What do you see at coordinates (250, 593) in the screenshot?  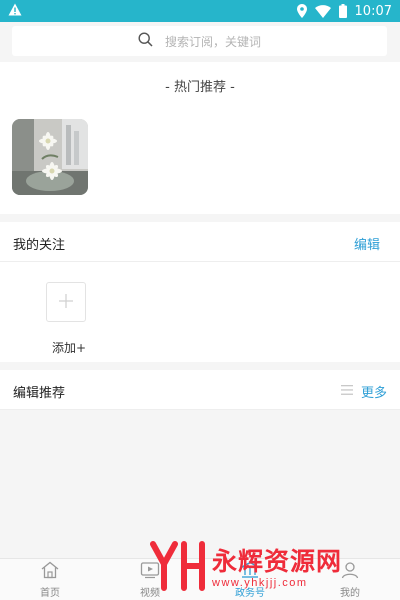 I see `tab-government-label: 政务号` at bounding box center [250, 593].